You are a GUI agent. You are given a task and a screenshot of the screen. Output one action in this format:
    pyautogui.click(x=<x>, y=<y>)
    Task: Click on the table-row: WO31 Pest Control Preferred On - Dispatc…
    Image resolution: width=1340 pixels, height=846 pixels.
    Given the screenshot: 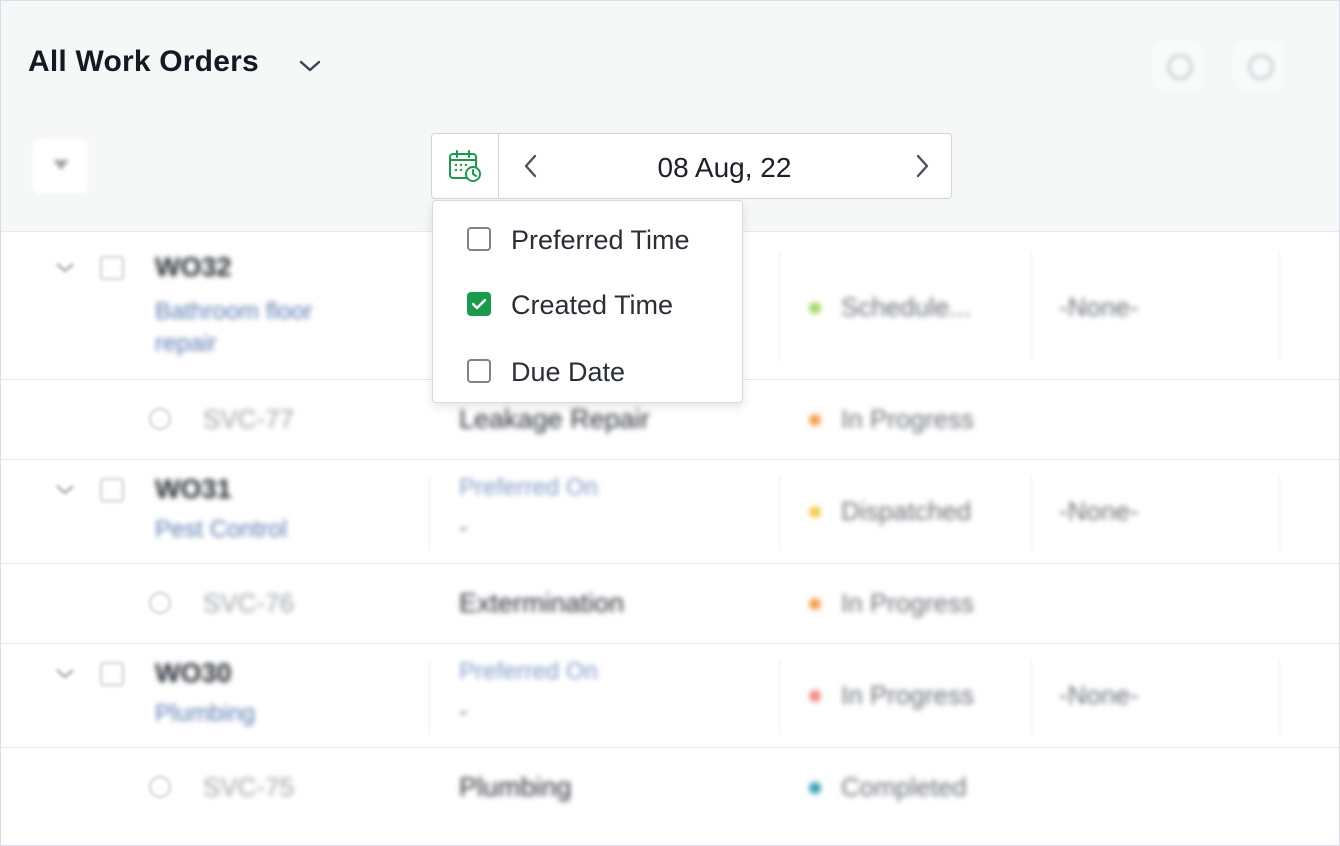 What is the action you would take?
    pyautogui.click(x=670, y=511)
    